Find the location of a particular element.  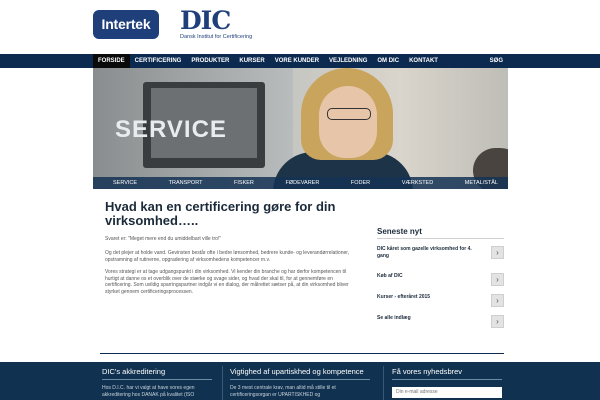

news-title: Seneste nyt is located at coordinates (399, 231).